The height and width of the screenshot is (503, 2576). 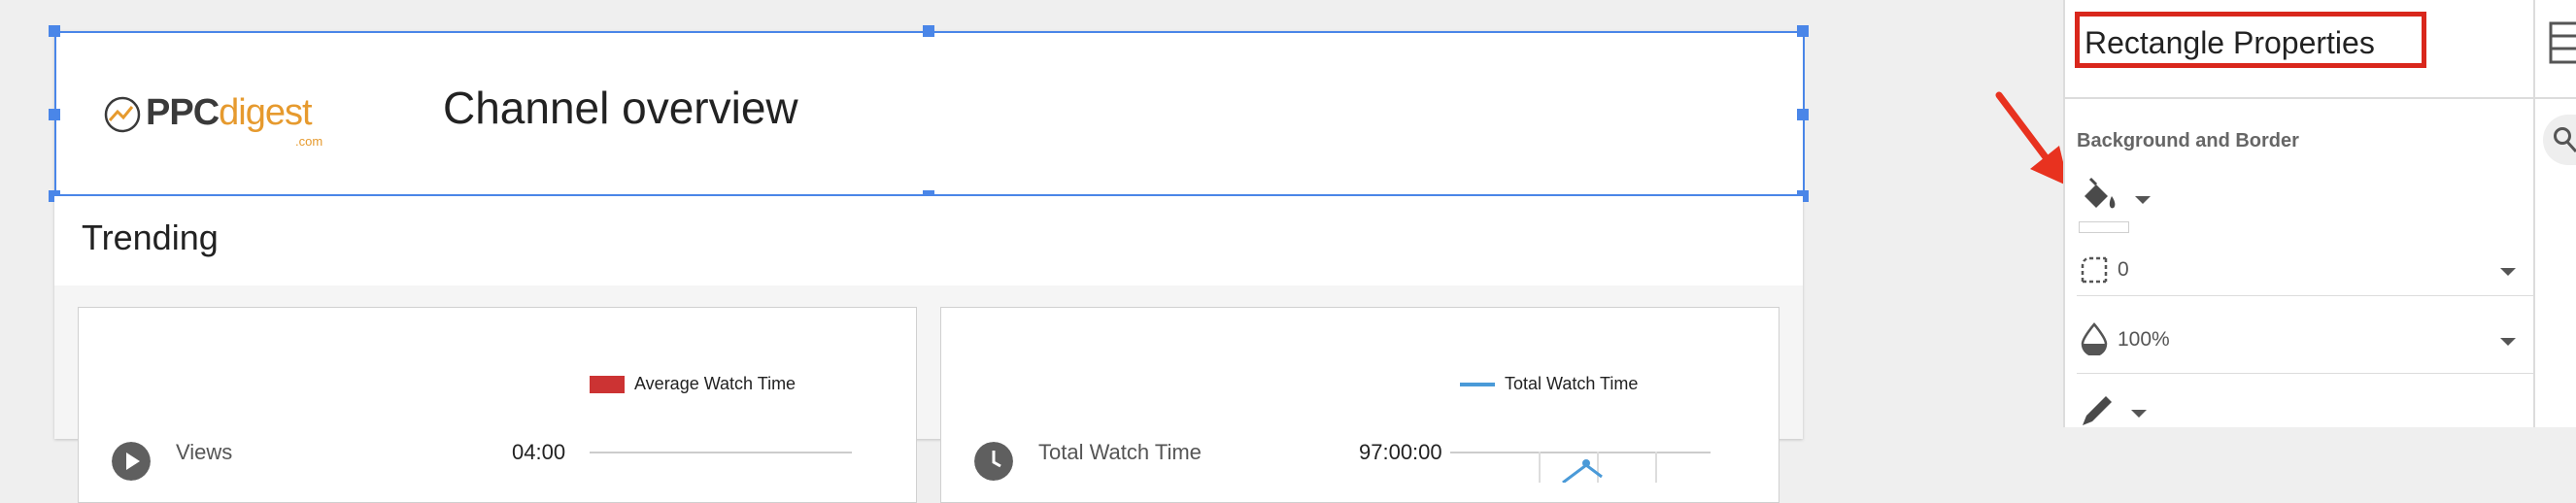 What do you see at coordinates (2097, 410) in the screenshot?
I see `border-color-icon` at bounding box center [2097, 410].